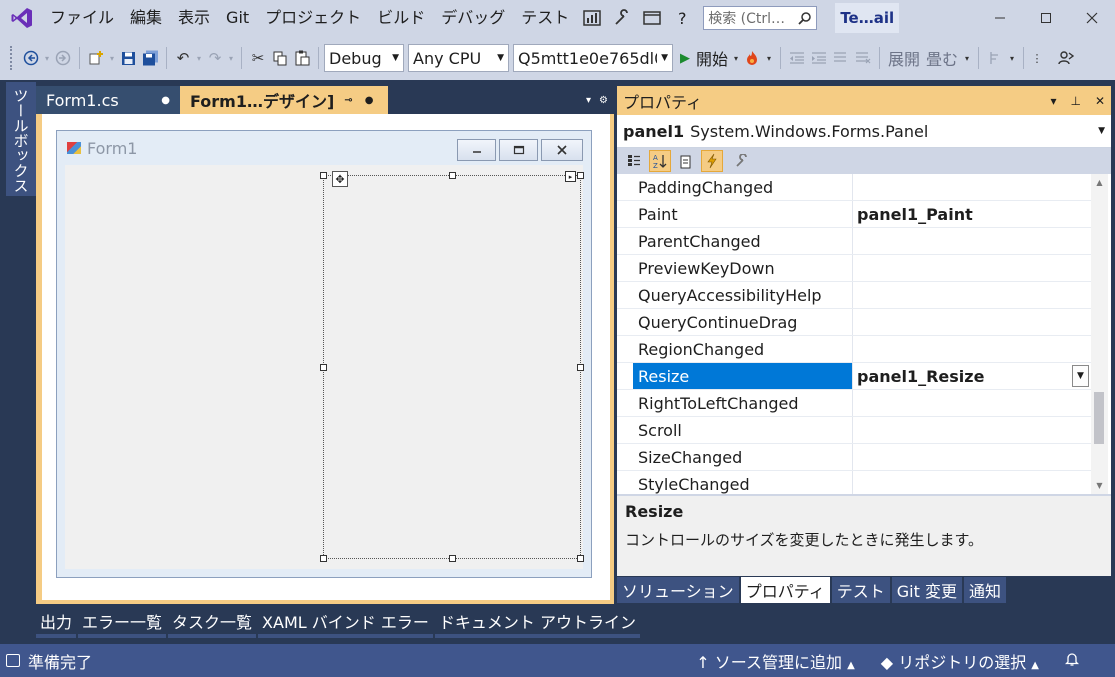  I want to click on pin-icon: ⊸, so click(348, 100).